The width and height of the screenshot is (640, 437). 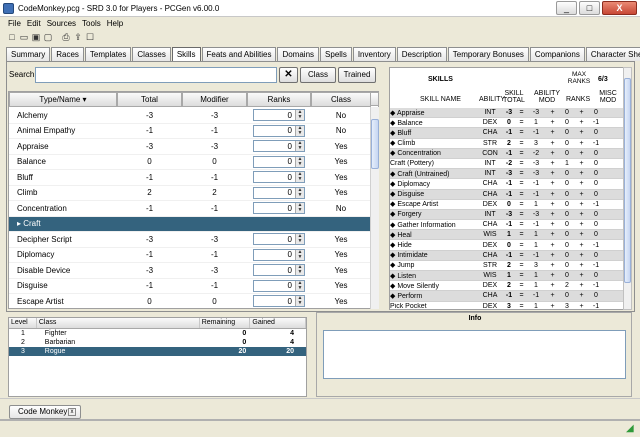 I want to click on tab-templates: Templates, so click(x=108, y=54).